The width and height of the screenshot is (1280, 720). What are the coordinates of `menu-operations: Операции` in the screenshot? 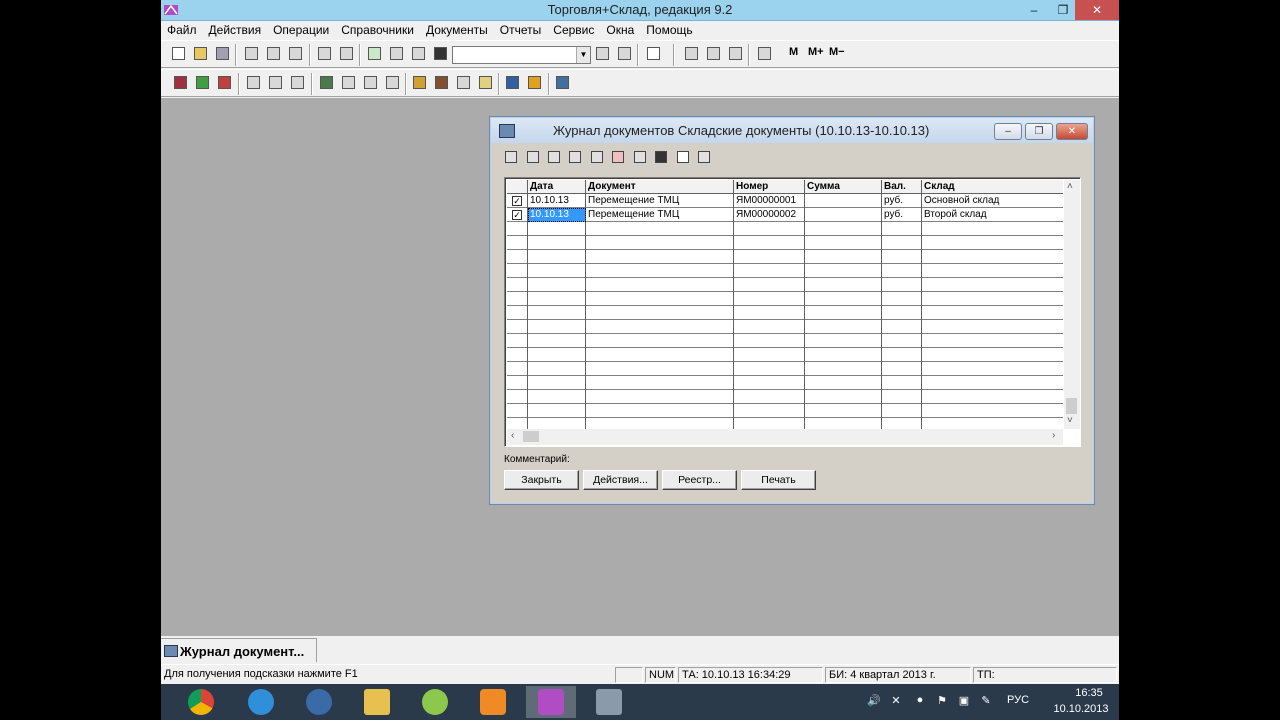 It's located at (301, 30).